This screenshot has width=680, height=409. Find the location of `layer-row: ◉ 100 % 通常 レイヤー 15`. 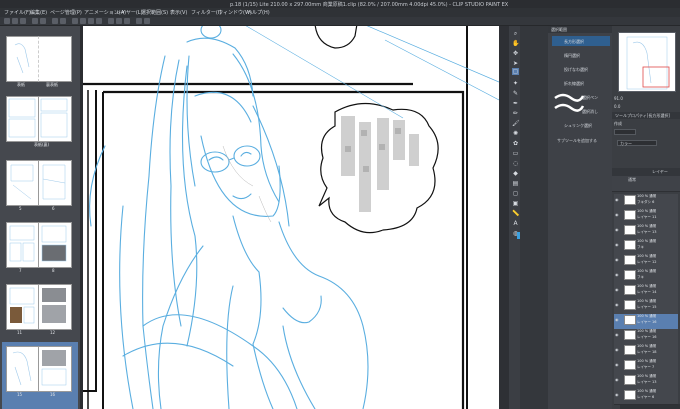

layer-row: ◉ 100 % 通常 レイヤー 15 is located at coordinates (646, 307).